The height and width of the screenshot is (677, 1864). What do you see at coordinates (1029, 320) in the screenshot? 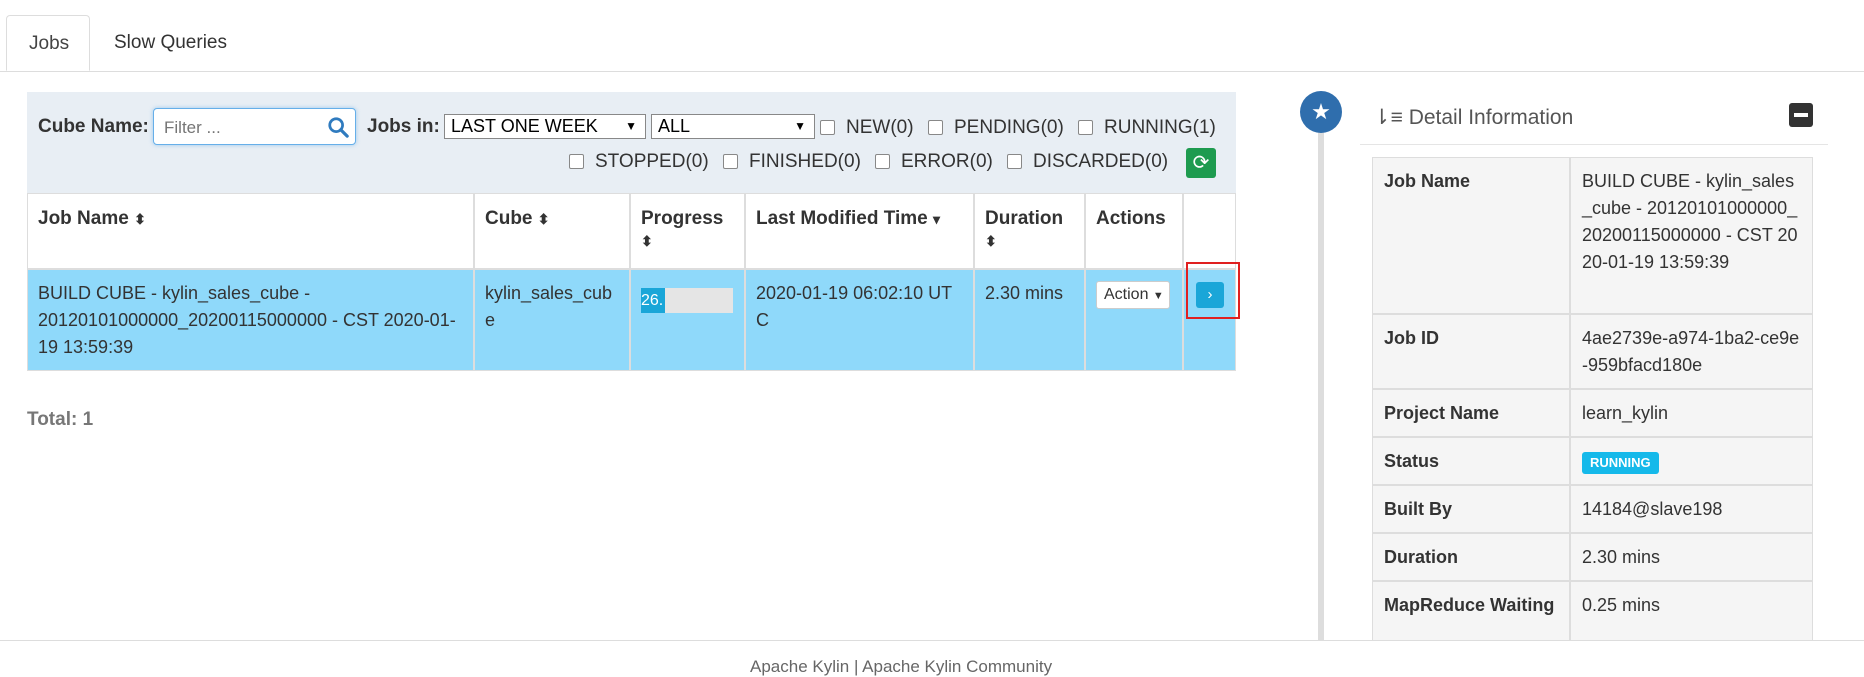
I see `cell-duration: 2.30 mins` at bounding box center [1029, 320].